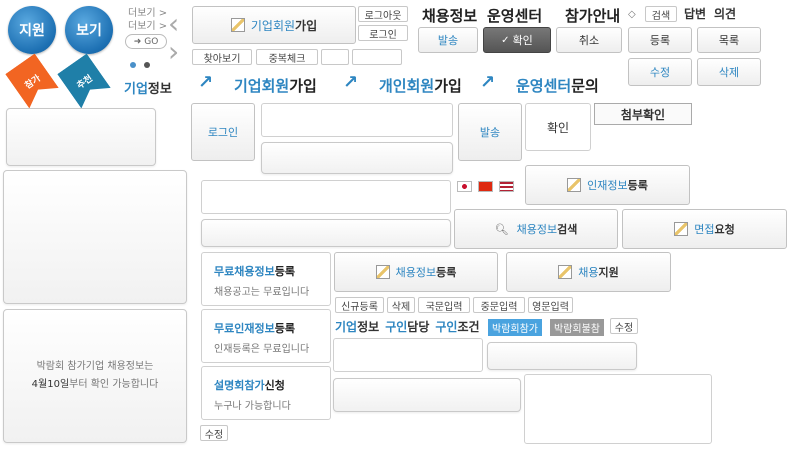 The image size is (800, 449). What do you see at coordinates (550, 305) in the screenshot?
I see `english-input-button: 영문입력` at bounding box center [550, 305].